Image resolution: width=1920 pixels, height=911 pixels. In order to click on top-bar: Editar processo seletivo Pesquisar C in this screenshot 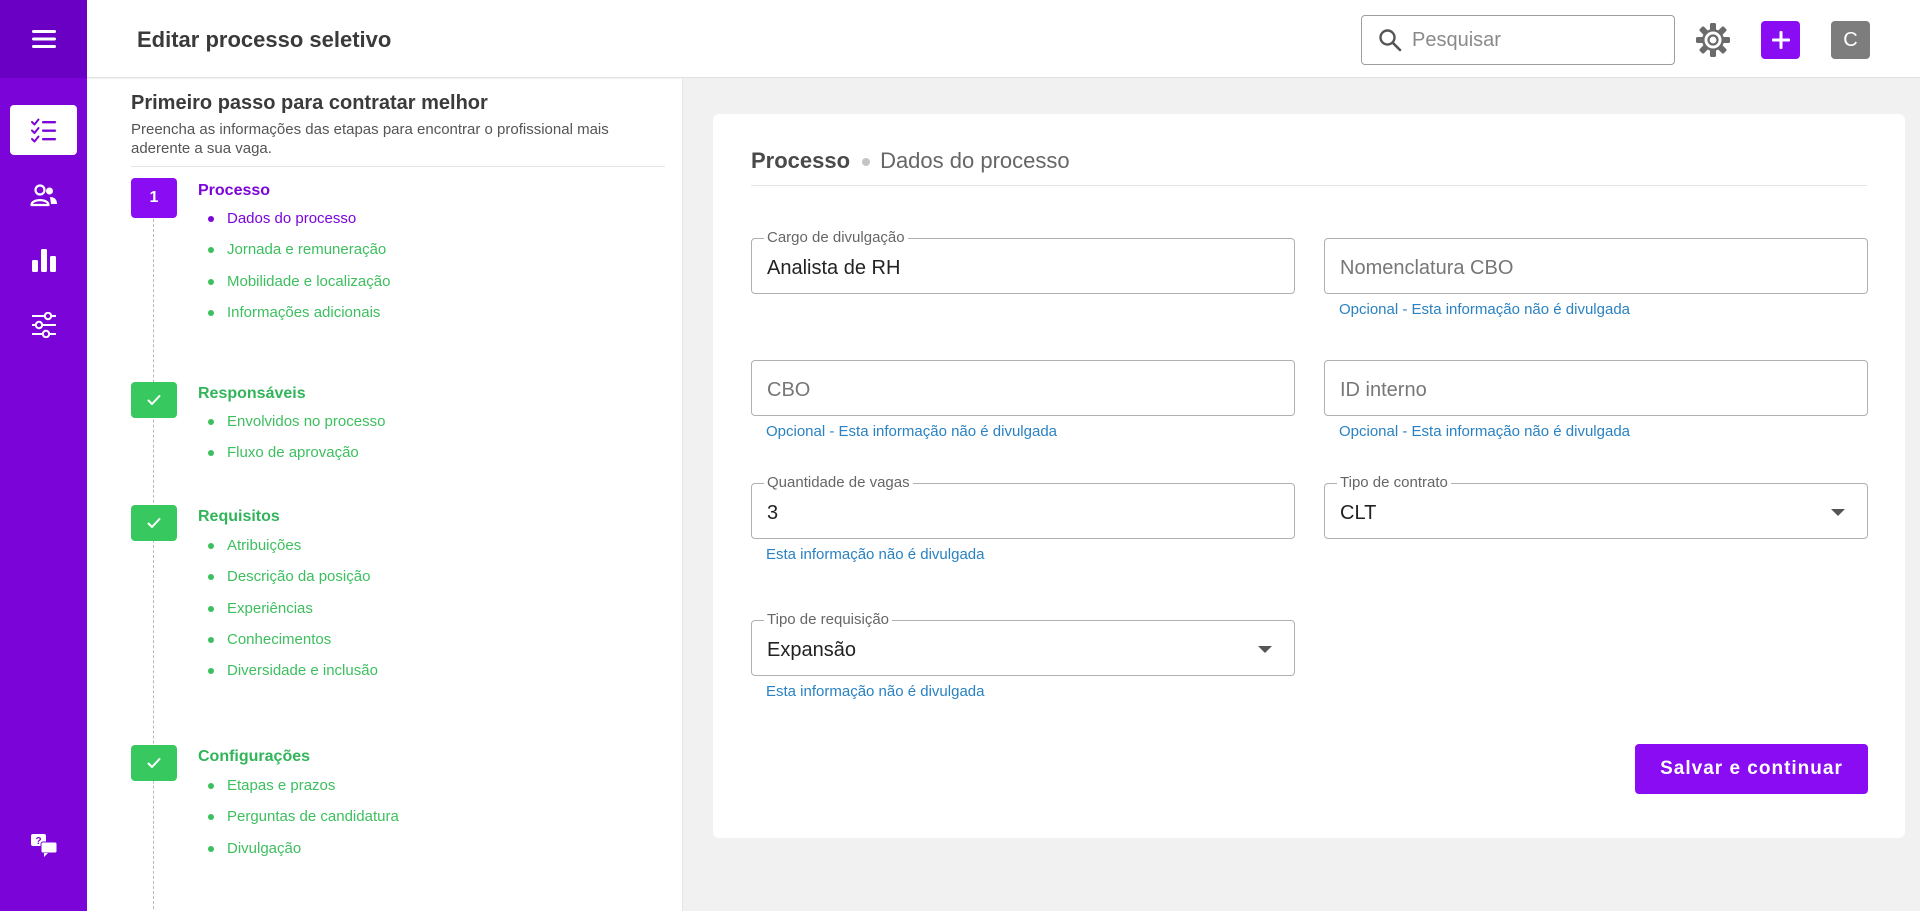, I will do `click(1003, 39)`.